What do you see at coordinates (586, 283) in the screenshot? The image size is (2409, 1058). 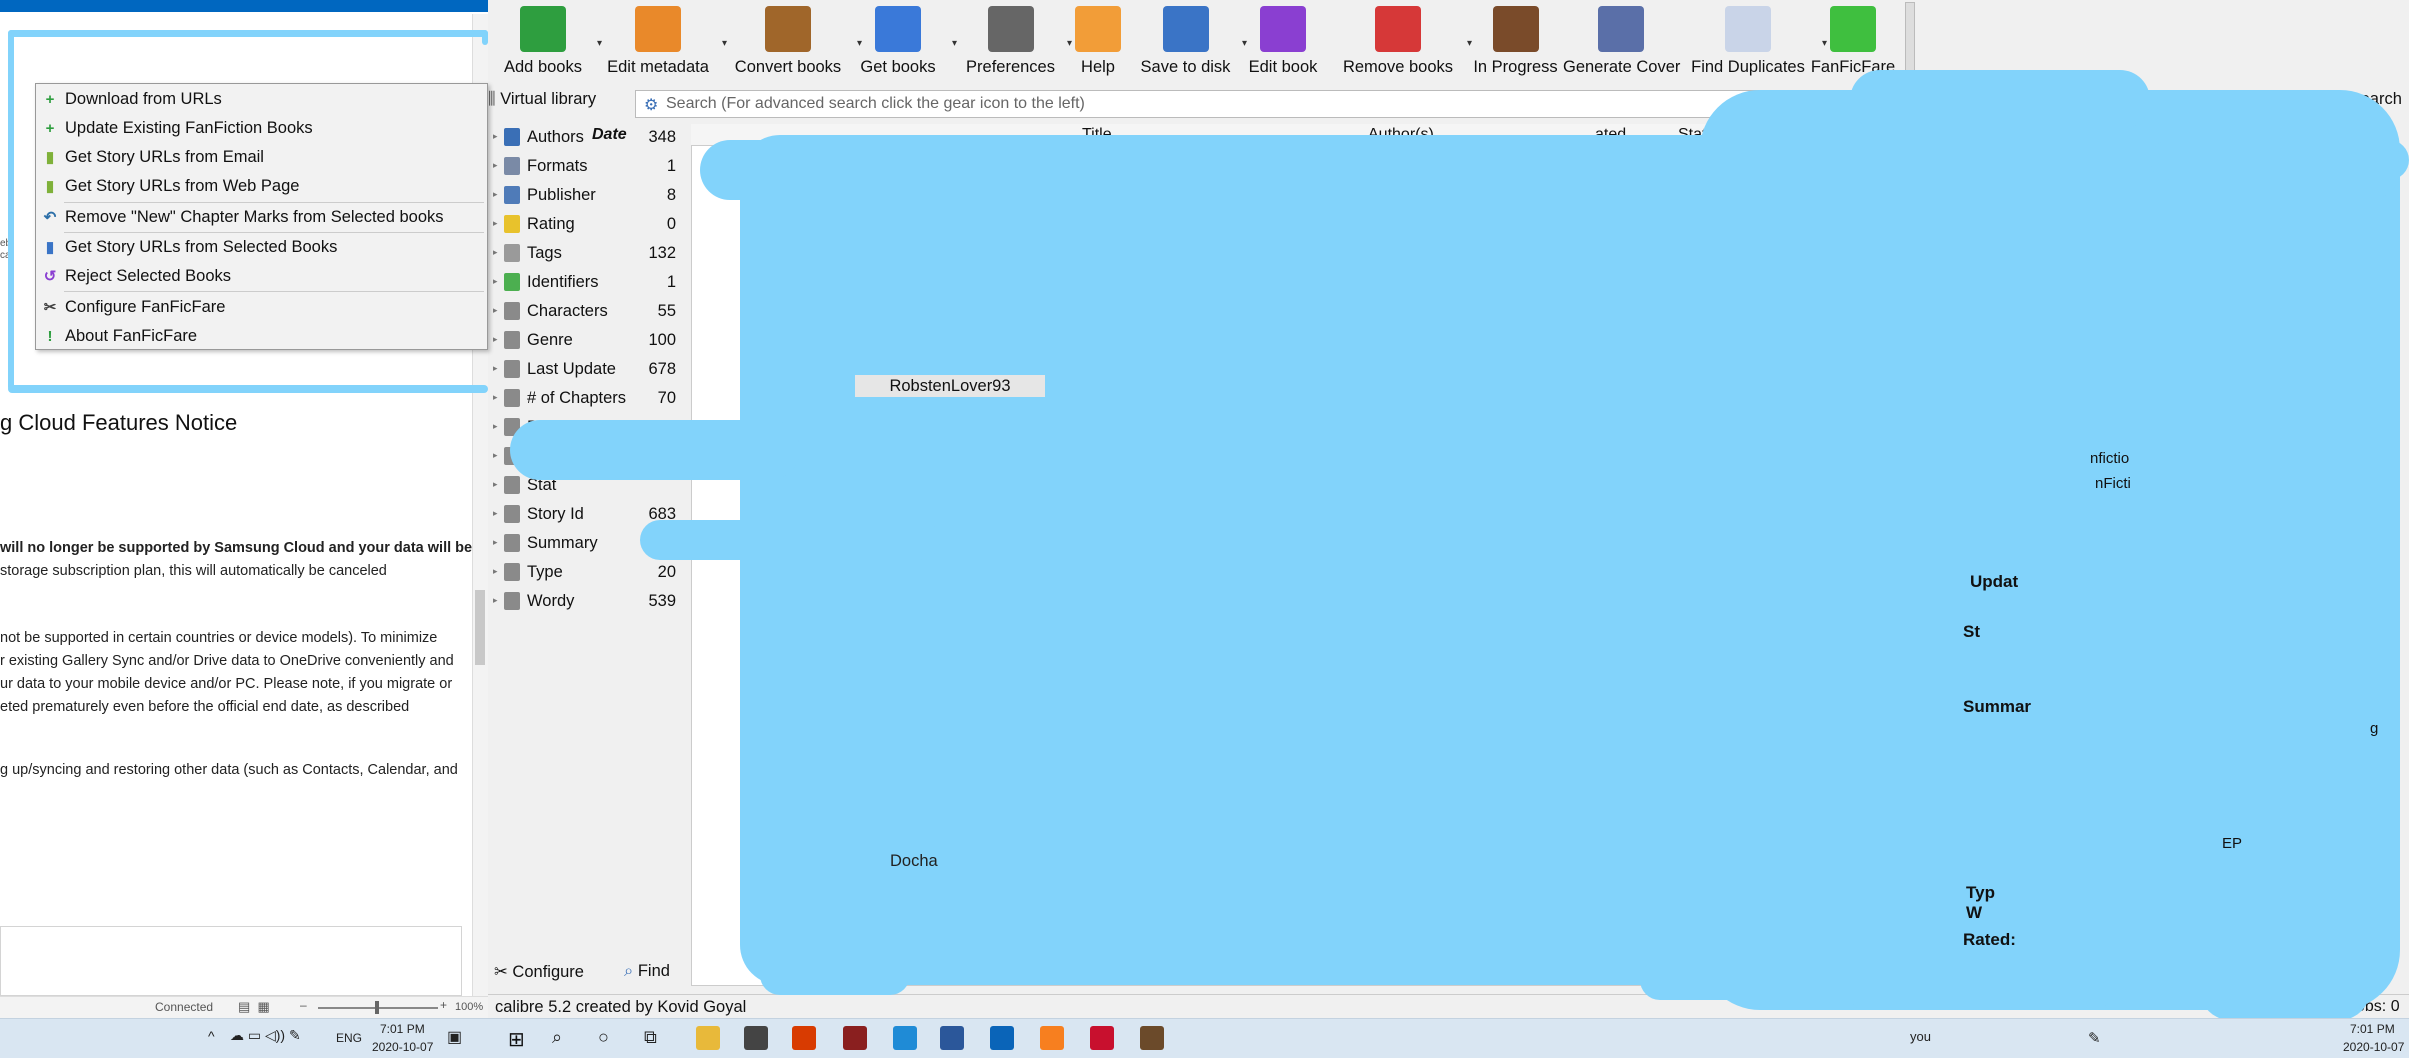 I see `tag-browser-item: ▸ Identifiers 1` at bounding box center [586, 283].